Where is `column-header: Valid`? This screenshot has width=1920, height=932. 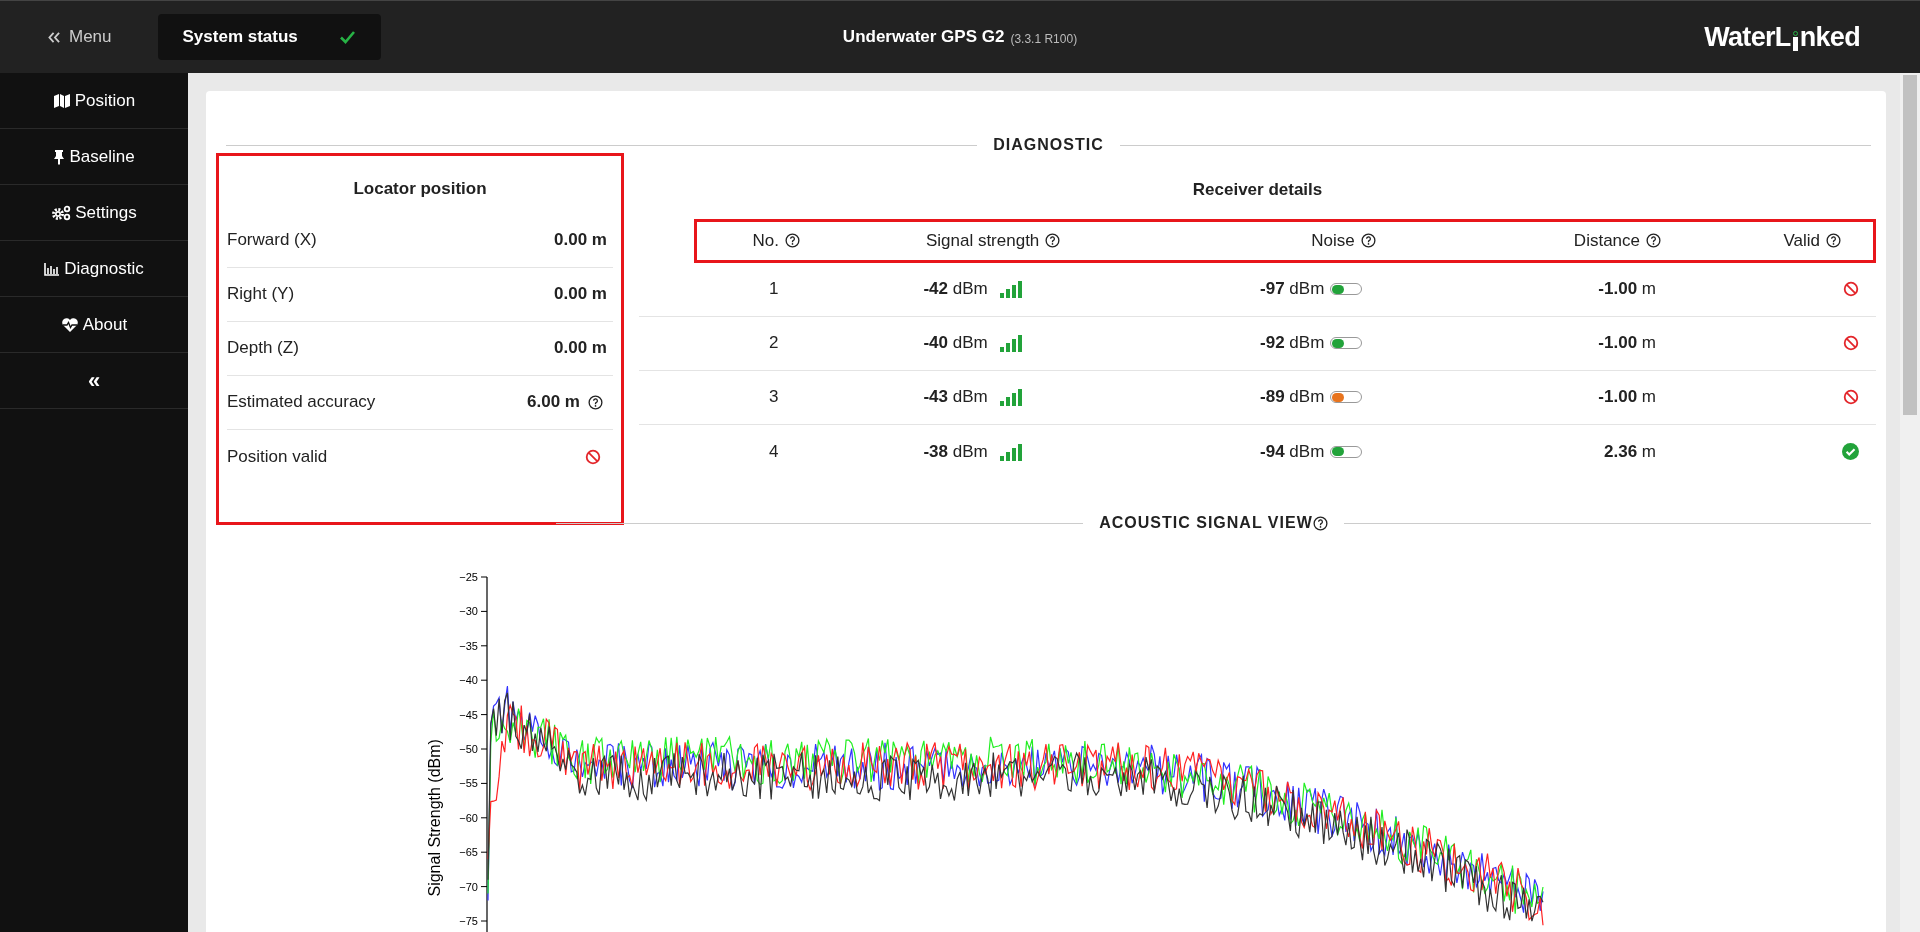
column-header: Valid is located at coordinates (1801, 240).